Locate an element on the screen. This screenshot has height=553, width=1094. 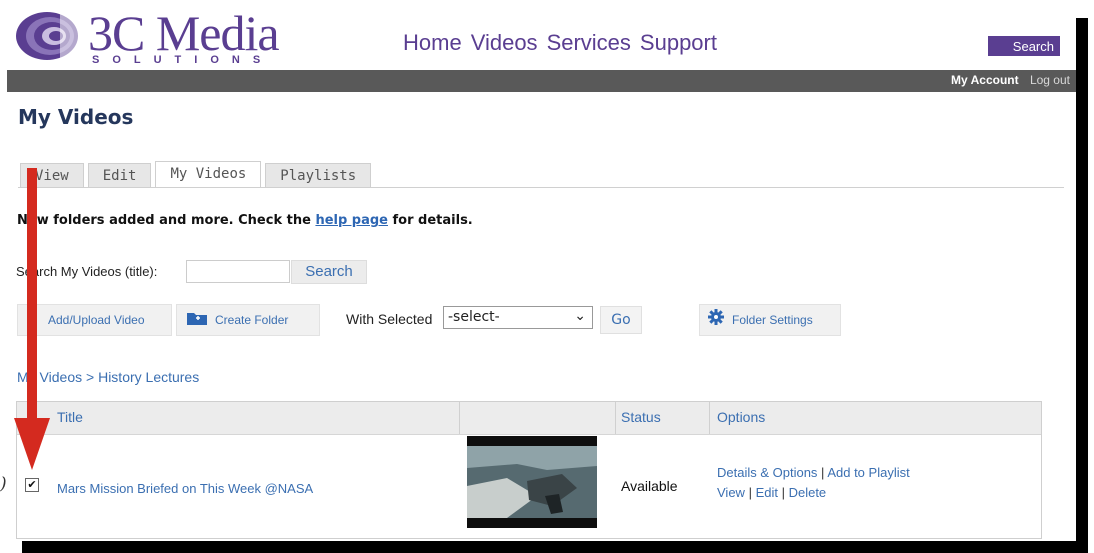
create-folder-button: Create Folder is located at coordinates (248, 320).